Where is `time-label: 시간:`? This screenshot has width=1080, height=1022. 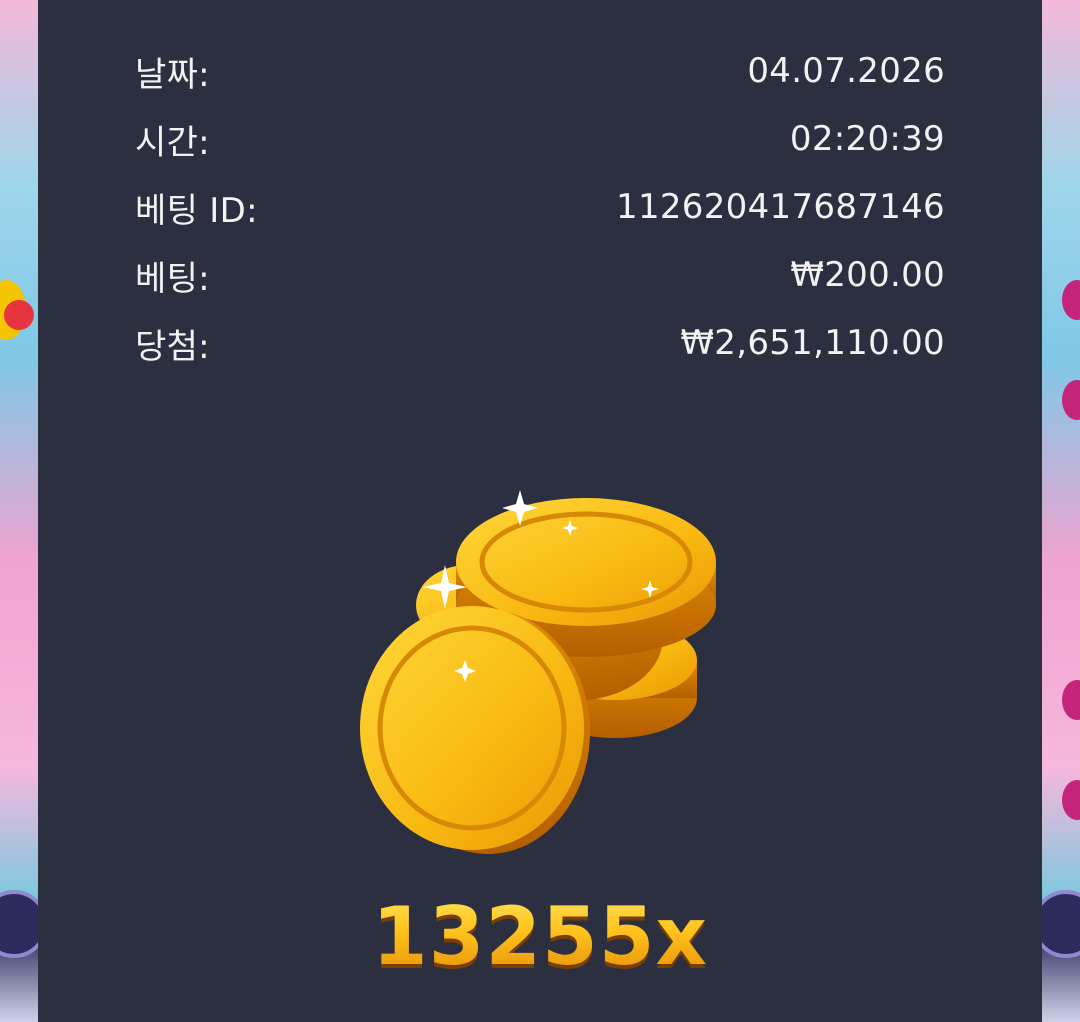 time-label: 시간: is located at coordinates (172, 142).